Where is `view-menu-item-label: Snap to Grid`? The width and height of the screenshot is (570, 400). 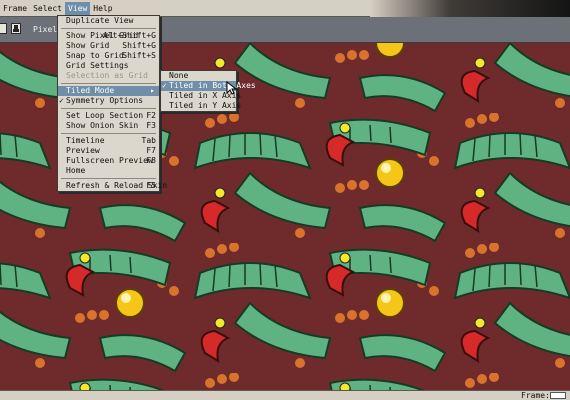 view-menu-item-label: Snap to Grid is located at coordinates (95, 55).